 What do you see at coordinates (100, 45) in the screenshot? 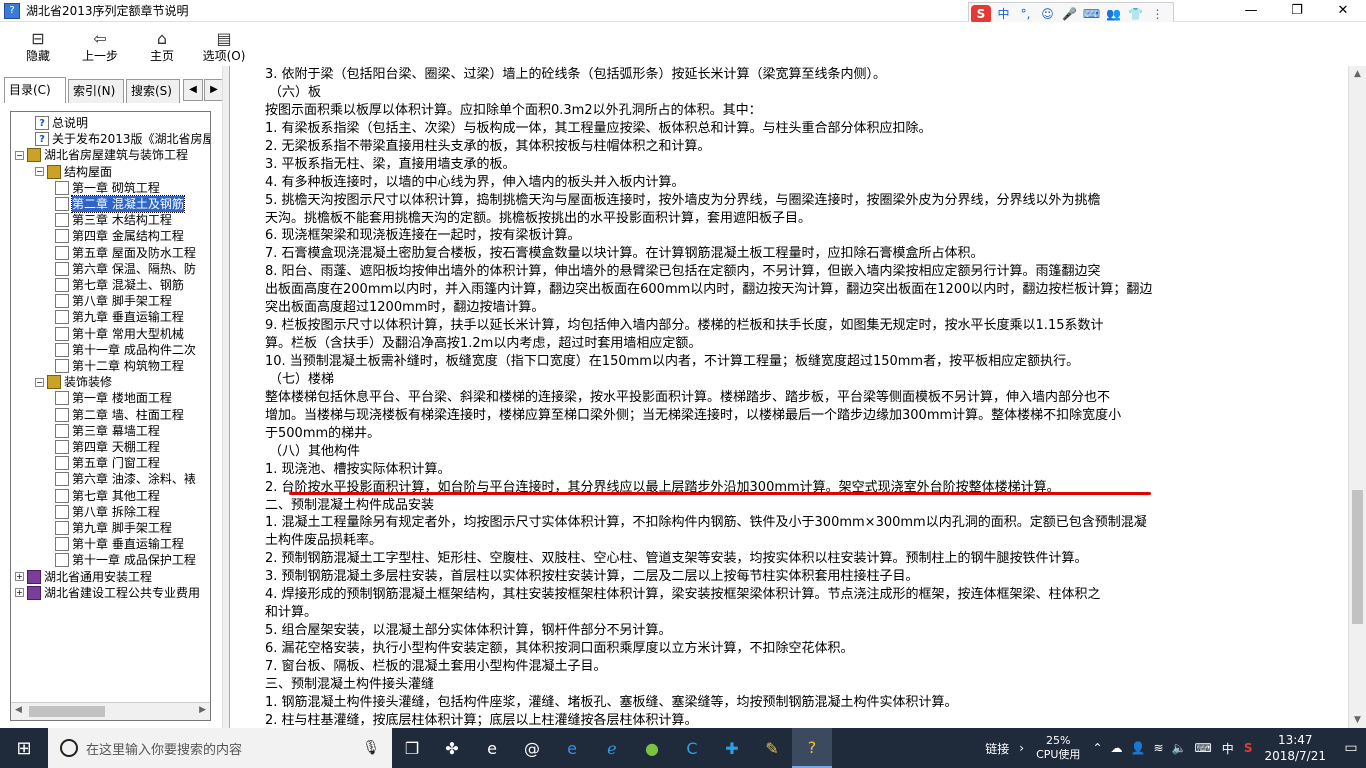
I see `back-button: ⇦ 上一步` at bounding box center [100, 45].